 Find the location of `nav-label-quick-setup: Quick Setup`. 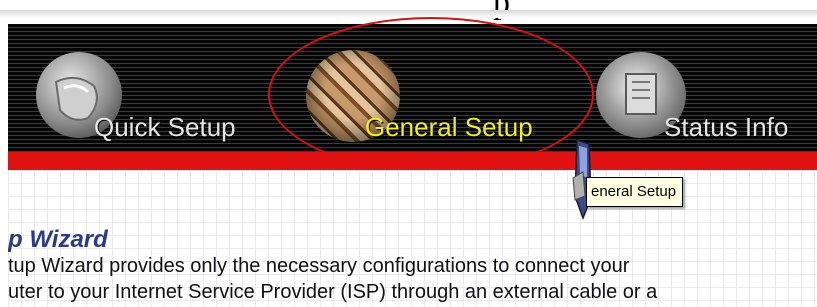

nav-label-quick-setup: Quick Setup is located at coordinates (165, 127).